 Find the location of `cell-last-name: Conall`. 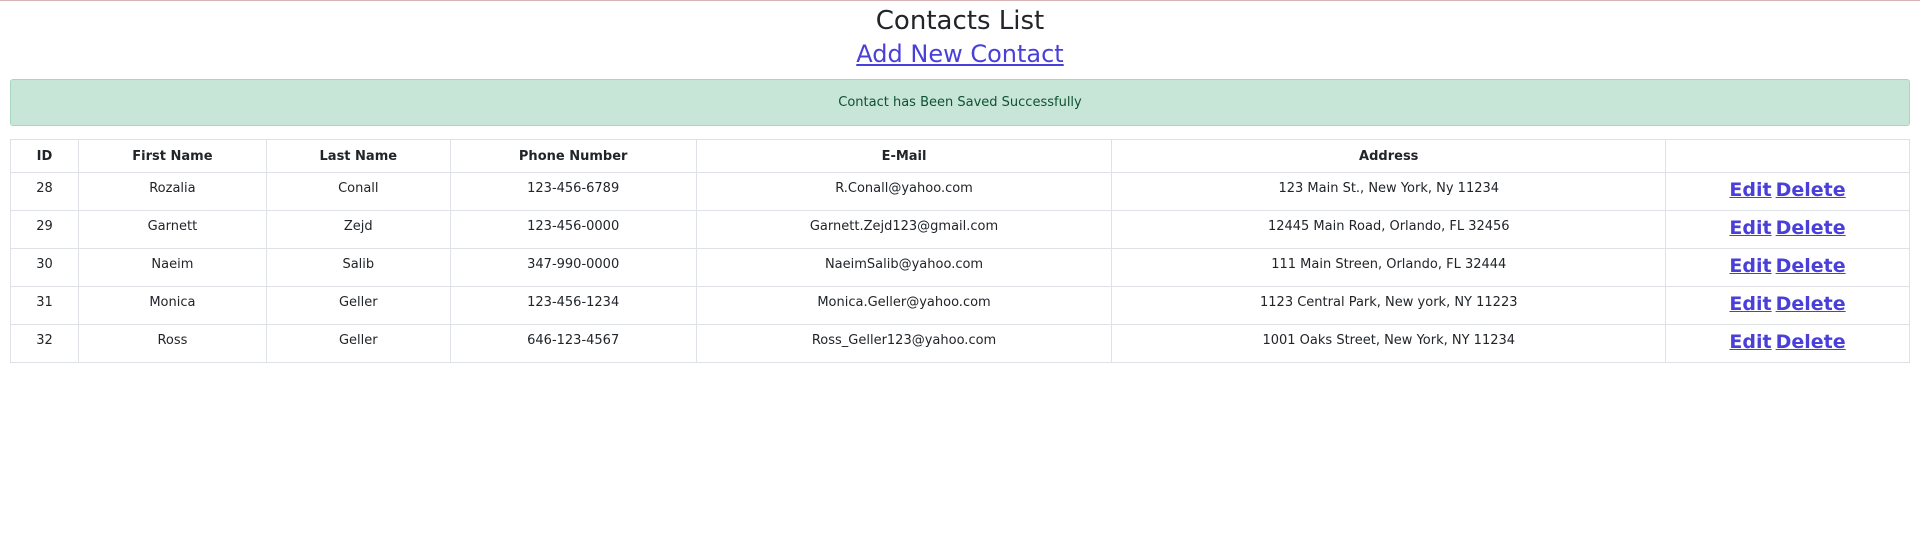

cell-last-name: Conall is located at coordinates (358, 191).